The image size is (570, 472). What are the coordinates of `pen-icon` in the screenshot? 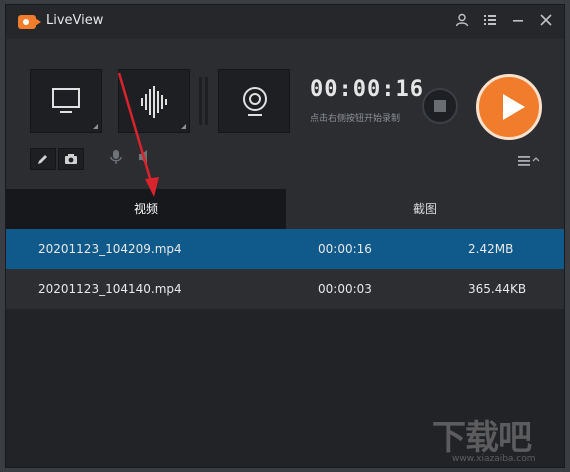 It's located at (42, 159).